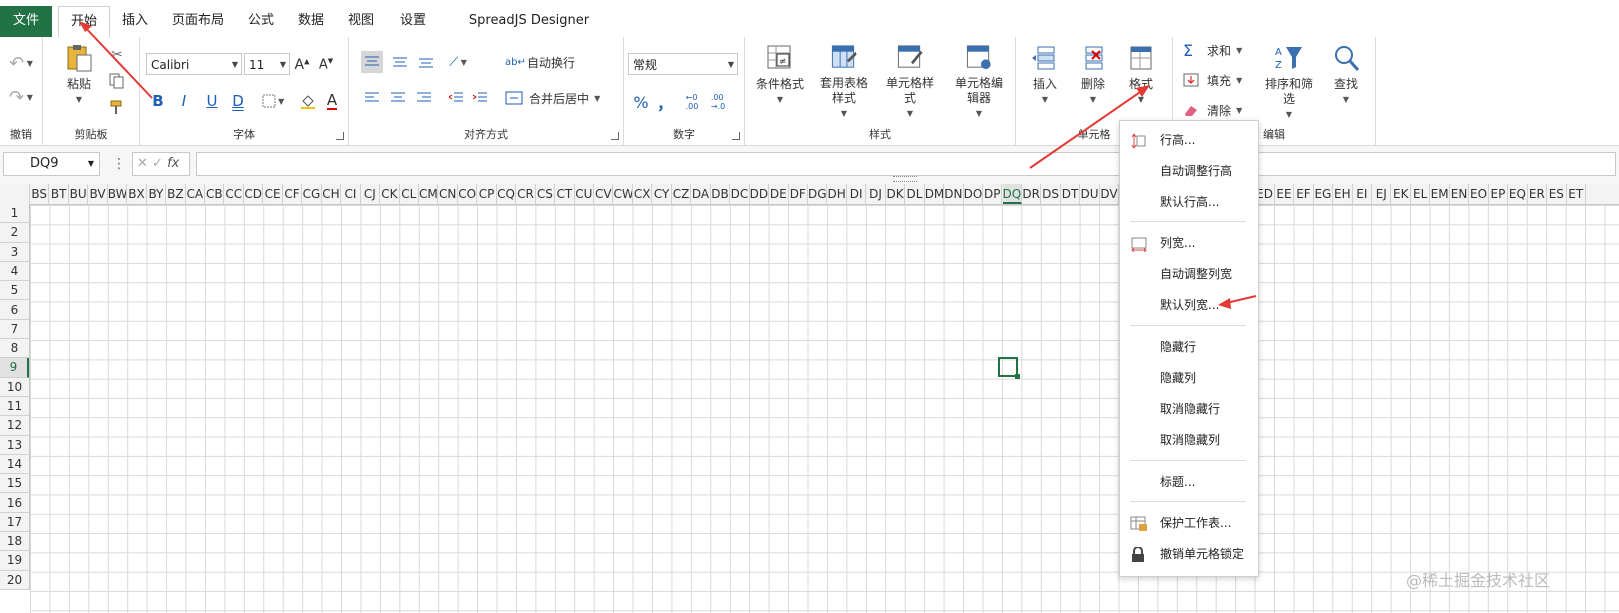  What do you see at coordinates (84, 22) in the screenshot?
I see `tab-home: 开始` at bounding box center [84, 22].